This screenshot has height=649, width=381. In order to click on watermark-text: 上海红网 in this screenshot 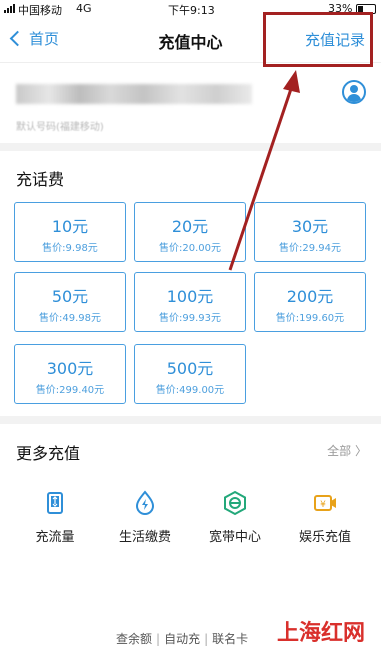, I will do `click(320, 633)`.